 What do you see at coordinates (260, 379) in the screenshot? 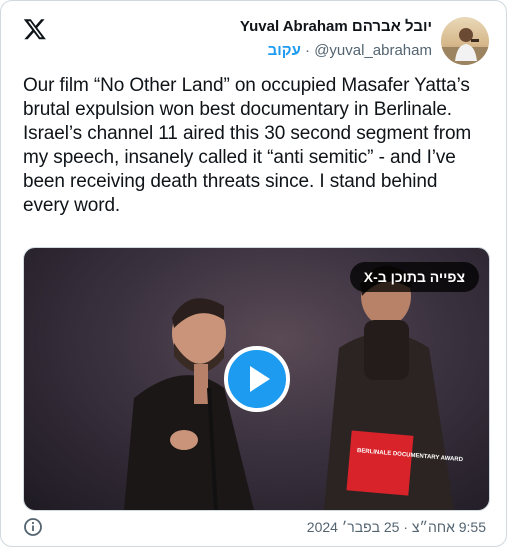
I see `play-icon` at bounding box center [260, 379].